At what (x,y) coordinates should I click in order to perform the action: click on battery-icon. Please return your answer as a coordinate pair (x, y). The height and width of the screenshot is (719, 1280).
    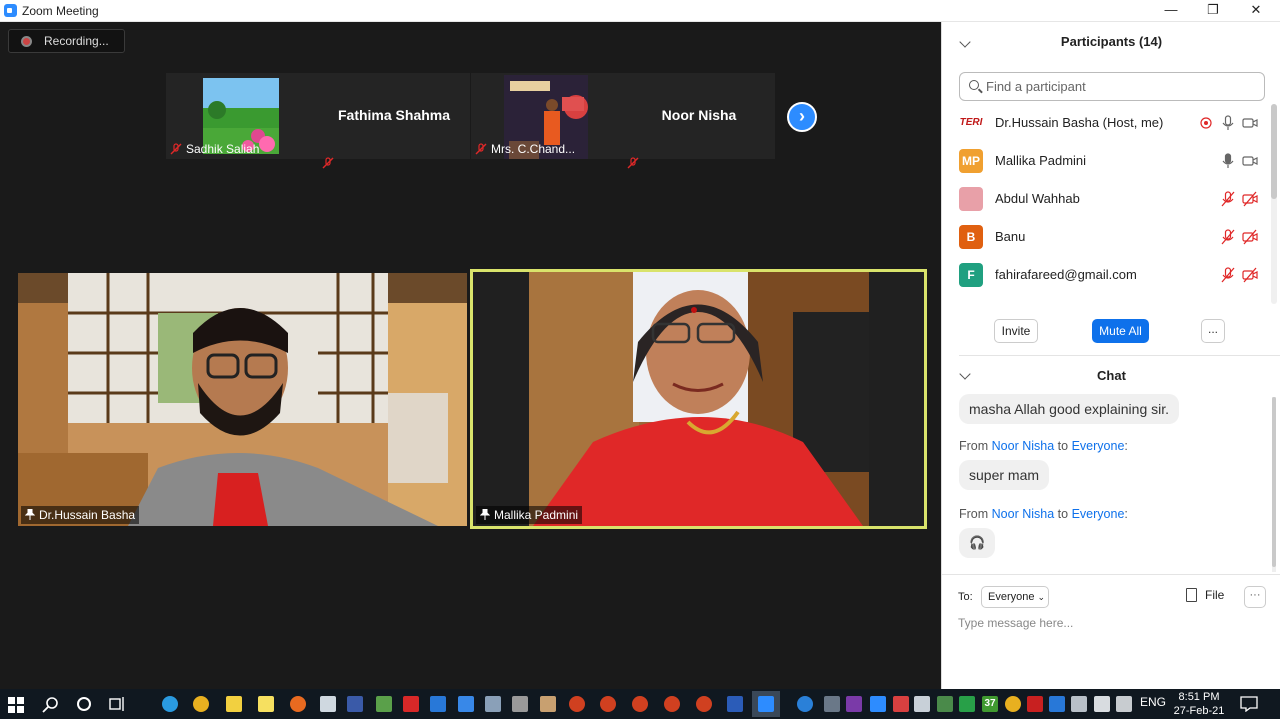
    Looking at the image, I should click on (1102, 704).